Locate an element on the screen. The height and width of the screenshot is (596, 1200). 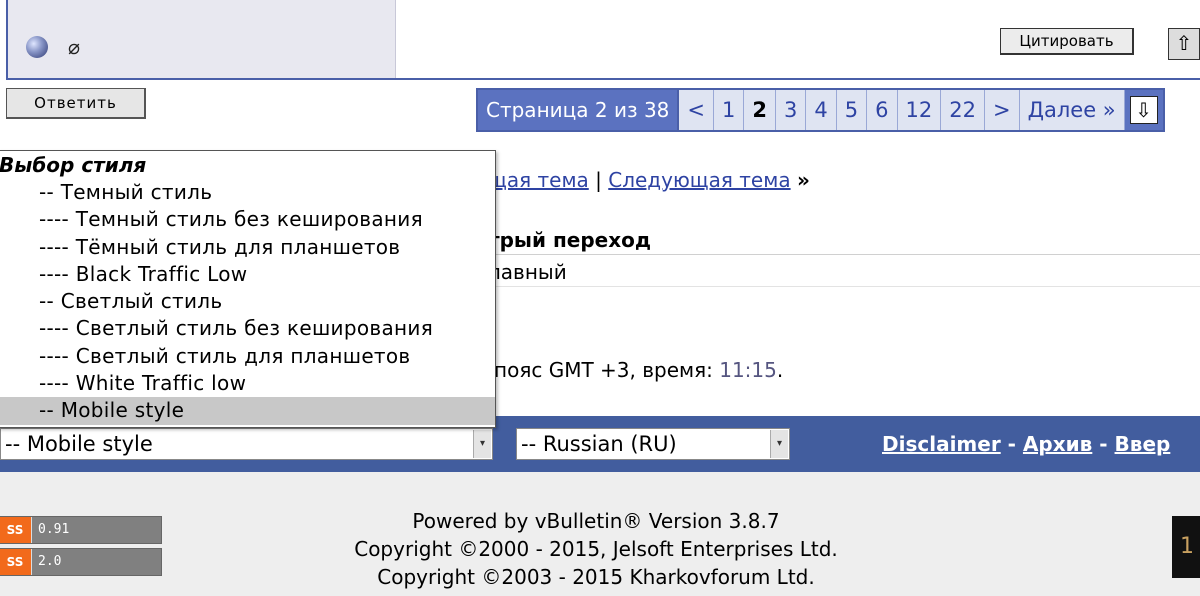
page-link: 3 is located at coordinates (791, 110).